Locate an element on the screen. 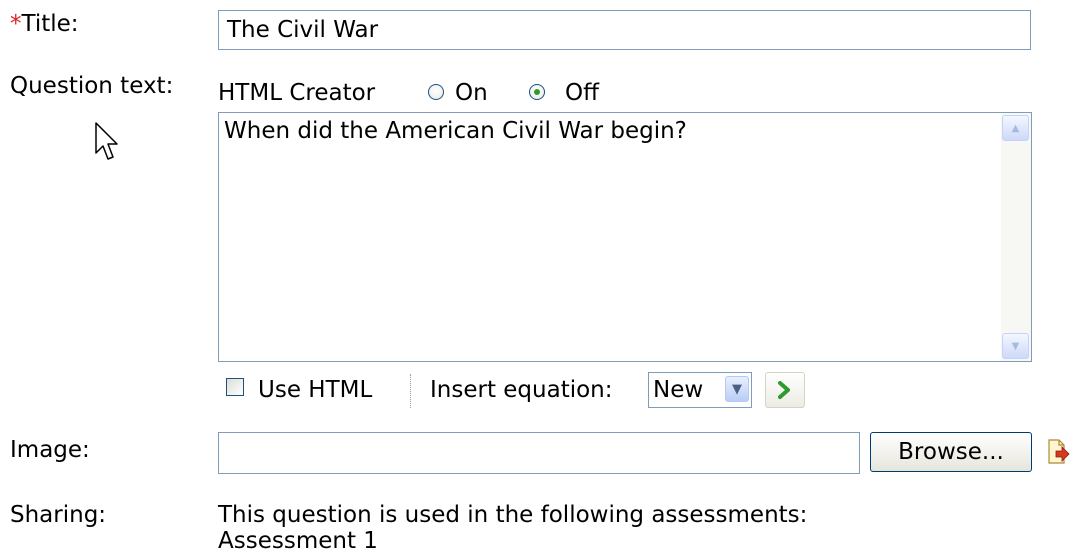 The height and width of the screenshot is (555, 1078). scroll-up-arrow-icon: ▲ is located at coordinates (1015, 128).